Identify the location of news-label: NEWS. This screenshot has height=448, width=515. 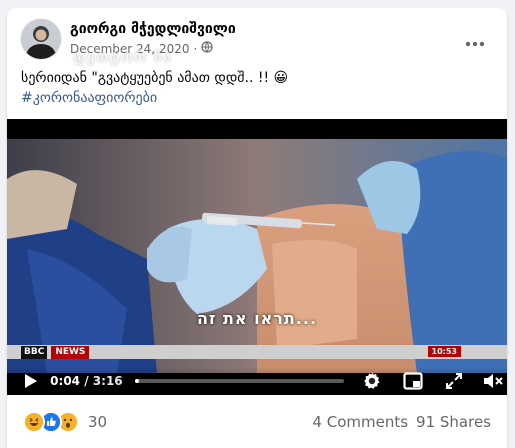
(70, 352).